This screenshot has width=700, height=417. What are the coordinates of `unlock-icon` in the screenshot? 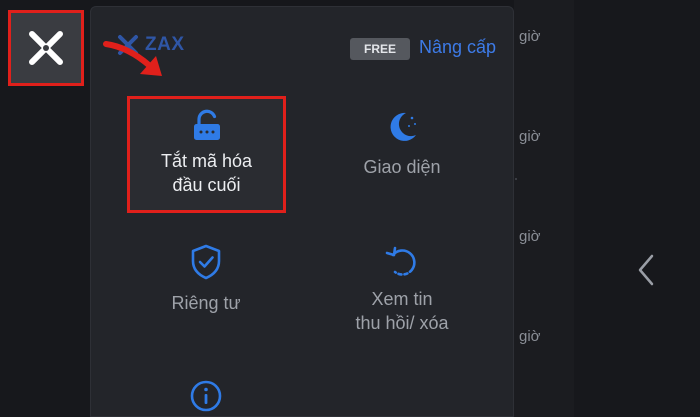 It's located at (206, 124).